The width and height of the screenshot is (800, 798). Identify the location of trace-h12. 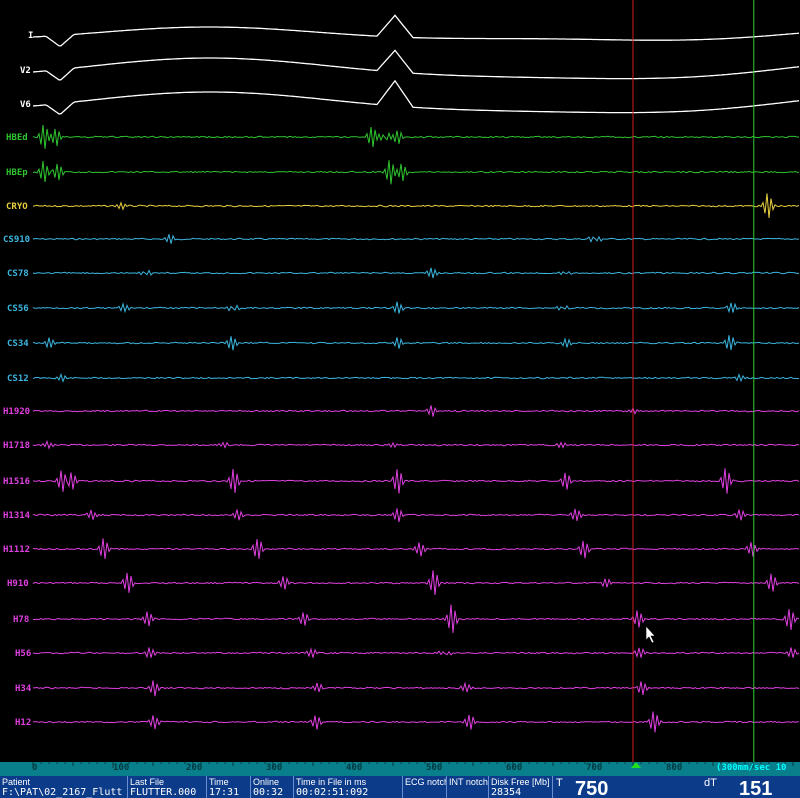
(416, 722).